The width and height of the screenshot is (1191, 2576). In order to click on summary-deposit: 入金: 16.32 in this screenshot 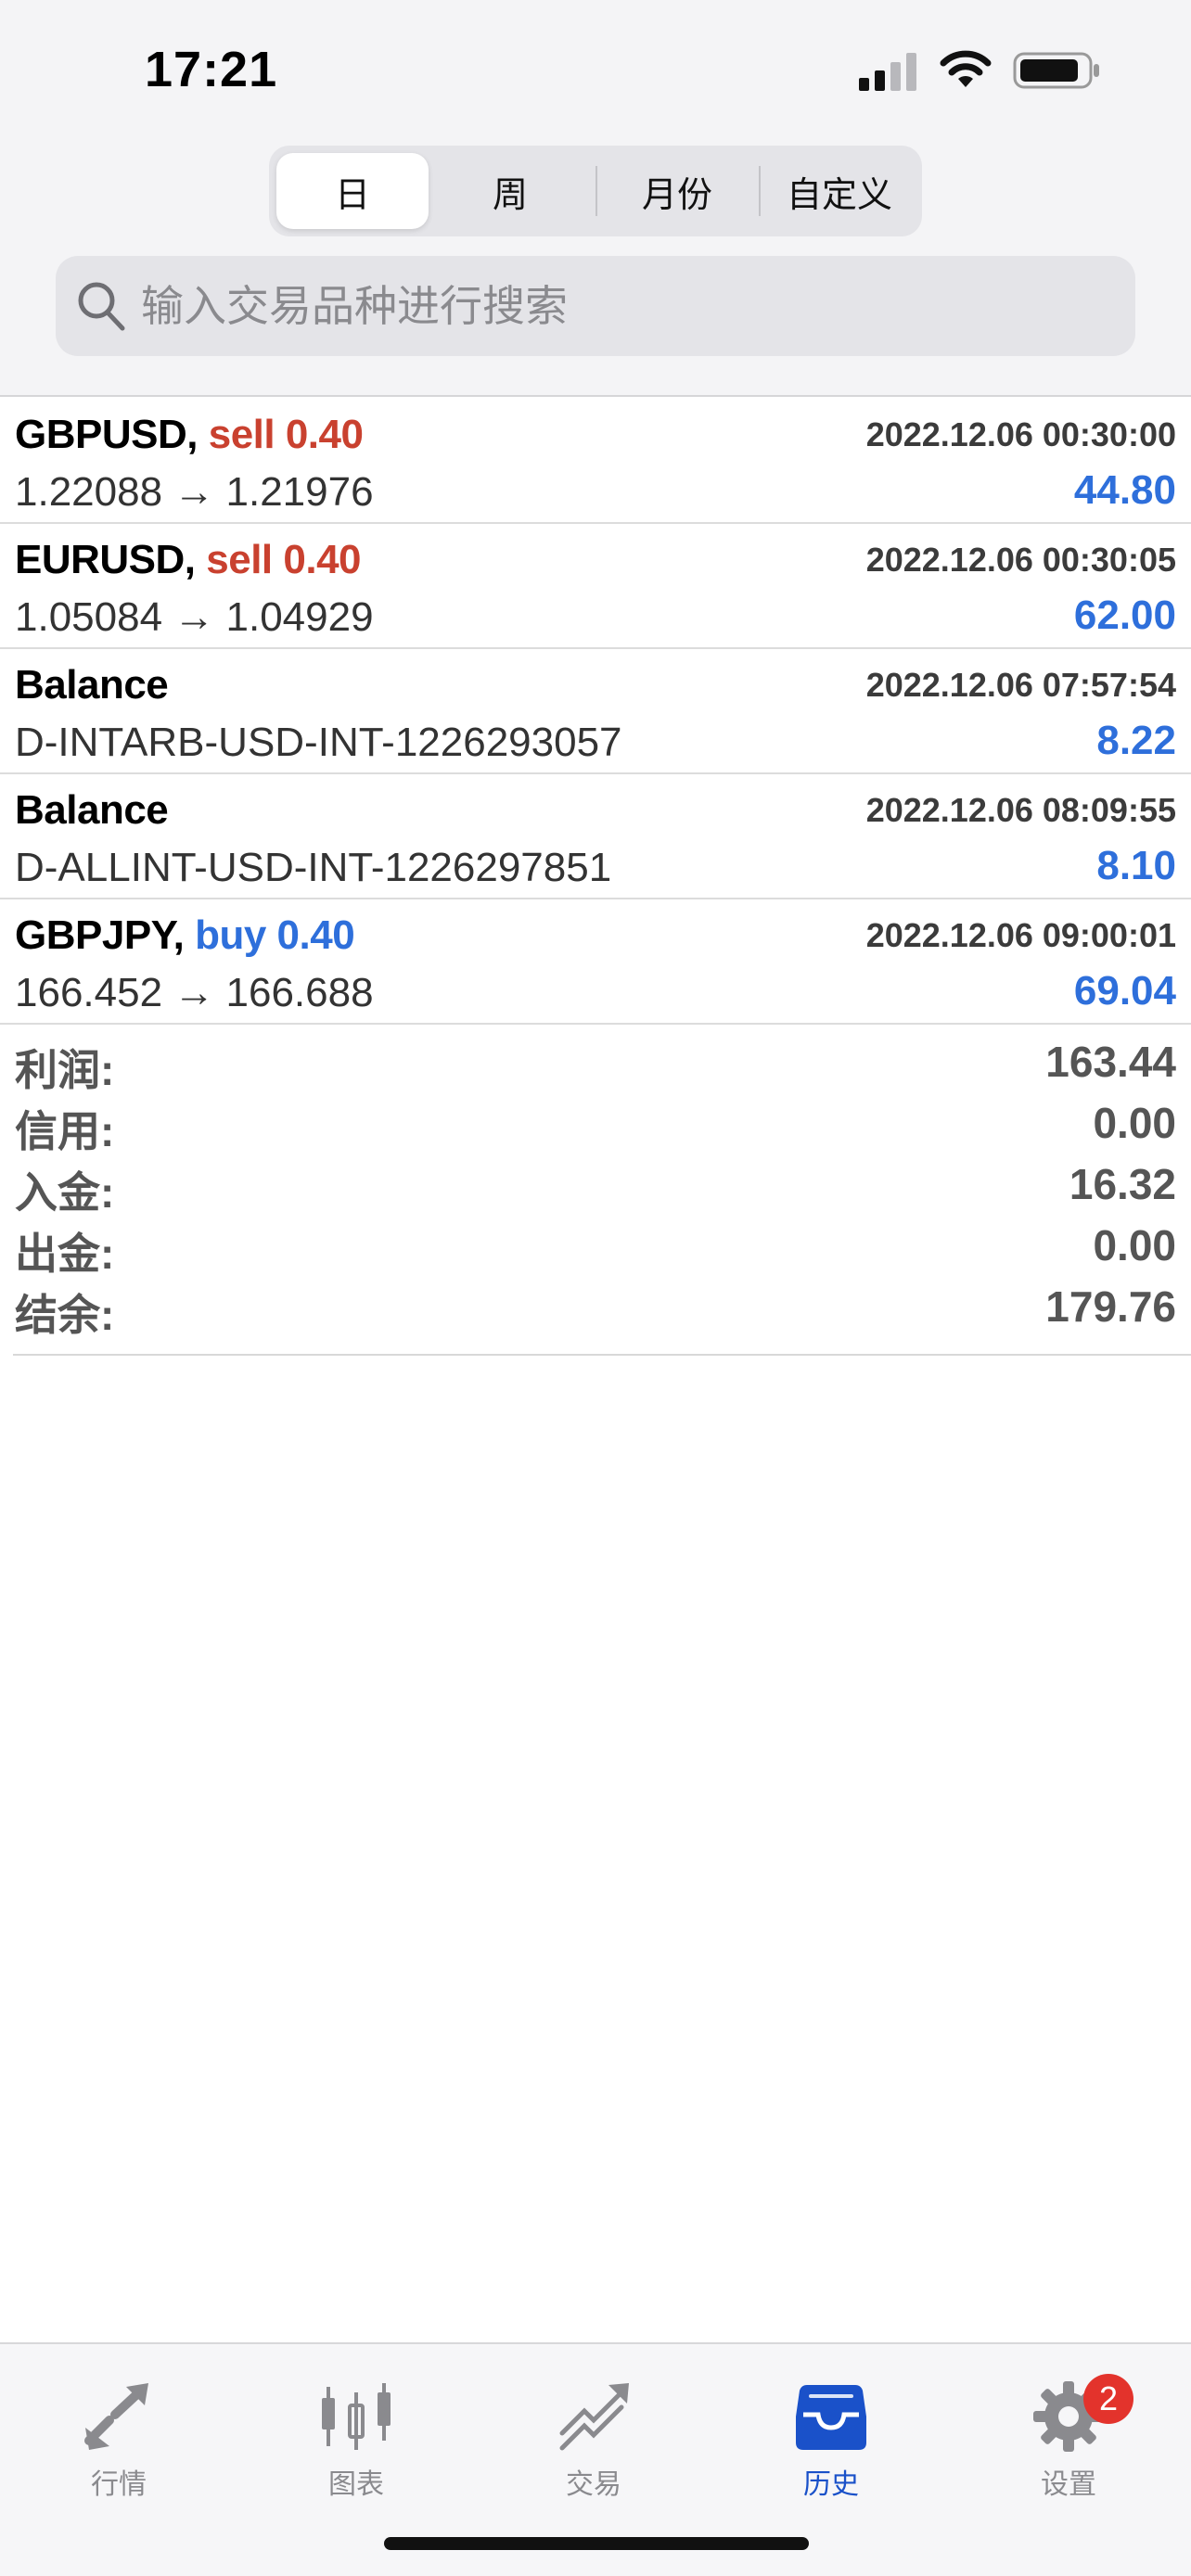, I will do `click(595, 1190)`.